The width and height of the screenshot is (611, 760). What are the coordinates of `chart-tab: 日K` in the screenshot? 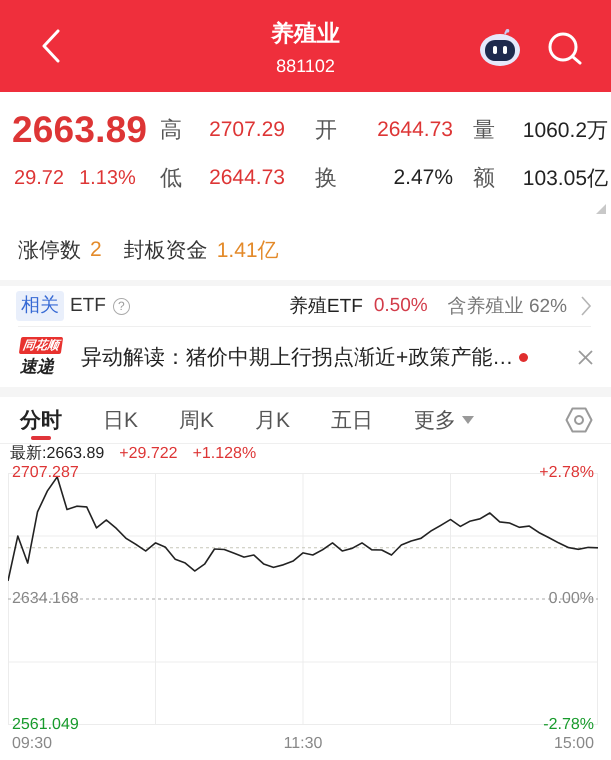 It's located at (120, 420).